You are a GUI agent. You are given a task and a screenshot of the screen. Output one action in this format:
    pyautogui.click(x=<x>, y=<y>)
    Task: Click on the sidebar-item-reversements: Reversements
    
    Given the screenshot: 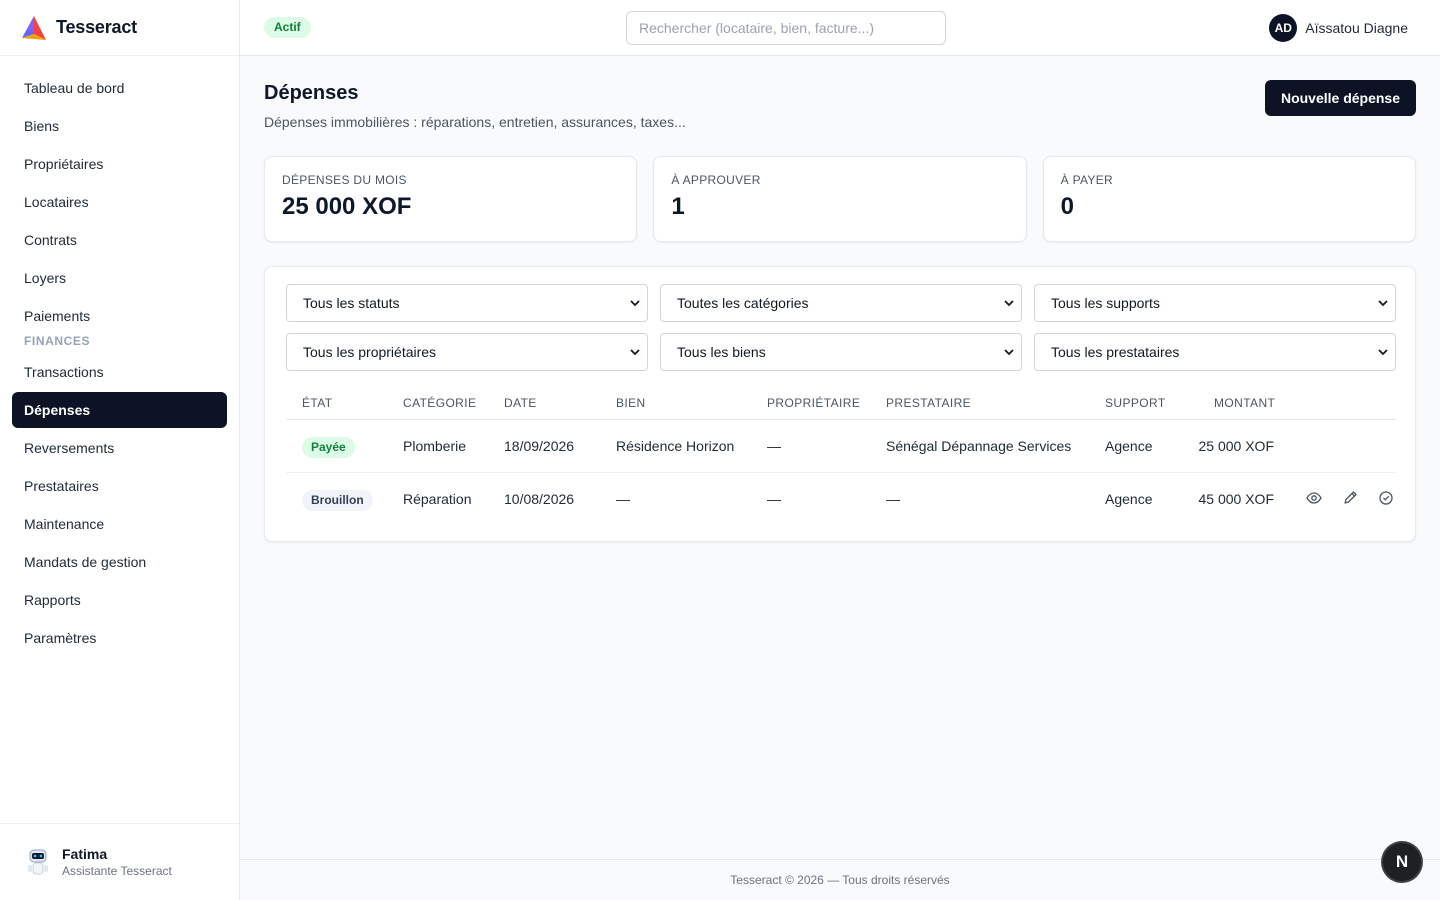 What is the action you would take?
    pyautogui.click(x=119, y=448)
    